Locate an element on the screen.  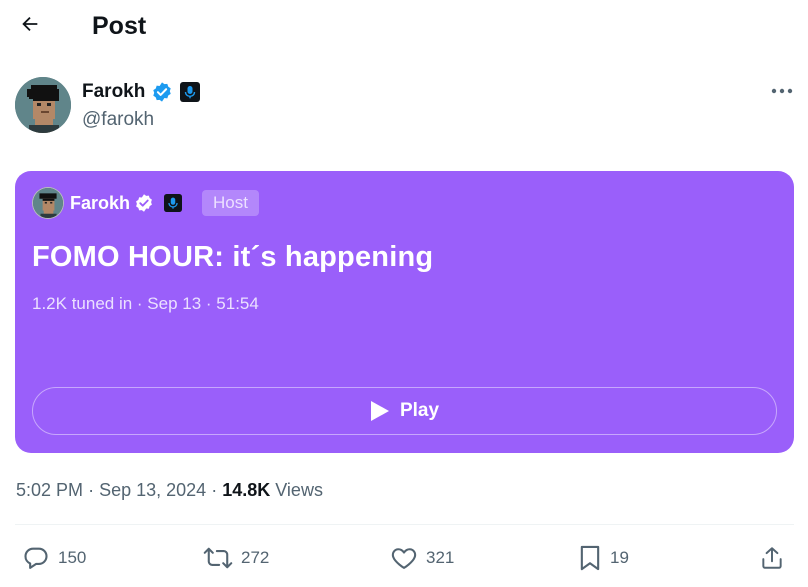
bookmark-icon is located at coordinates (590, 558).